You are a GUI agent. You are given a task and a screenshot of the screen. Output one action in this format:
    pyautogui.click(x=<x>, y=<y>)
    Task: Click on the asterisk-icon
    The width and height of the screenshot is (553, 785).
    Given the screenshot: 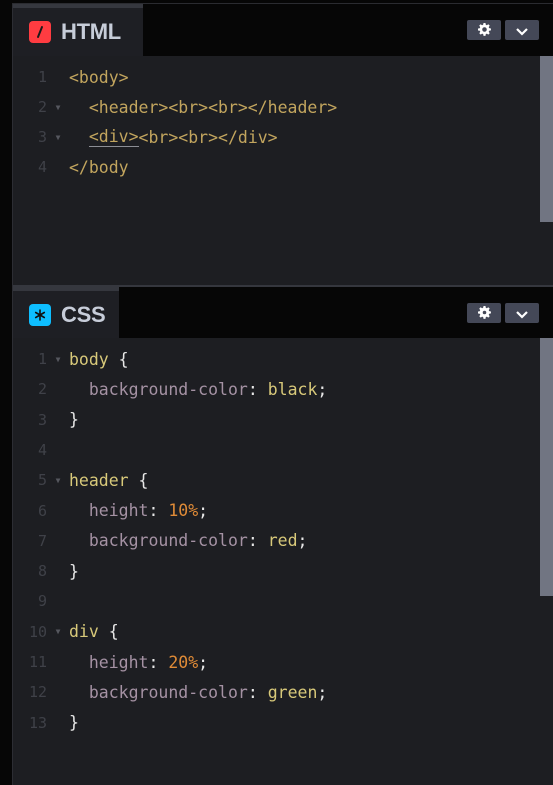 What is the action you would take?
    pyautogui.click(x=40, y=314)
    